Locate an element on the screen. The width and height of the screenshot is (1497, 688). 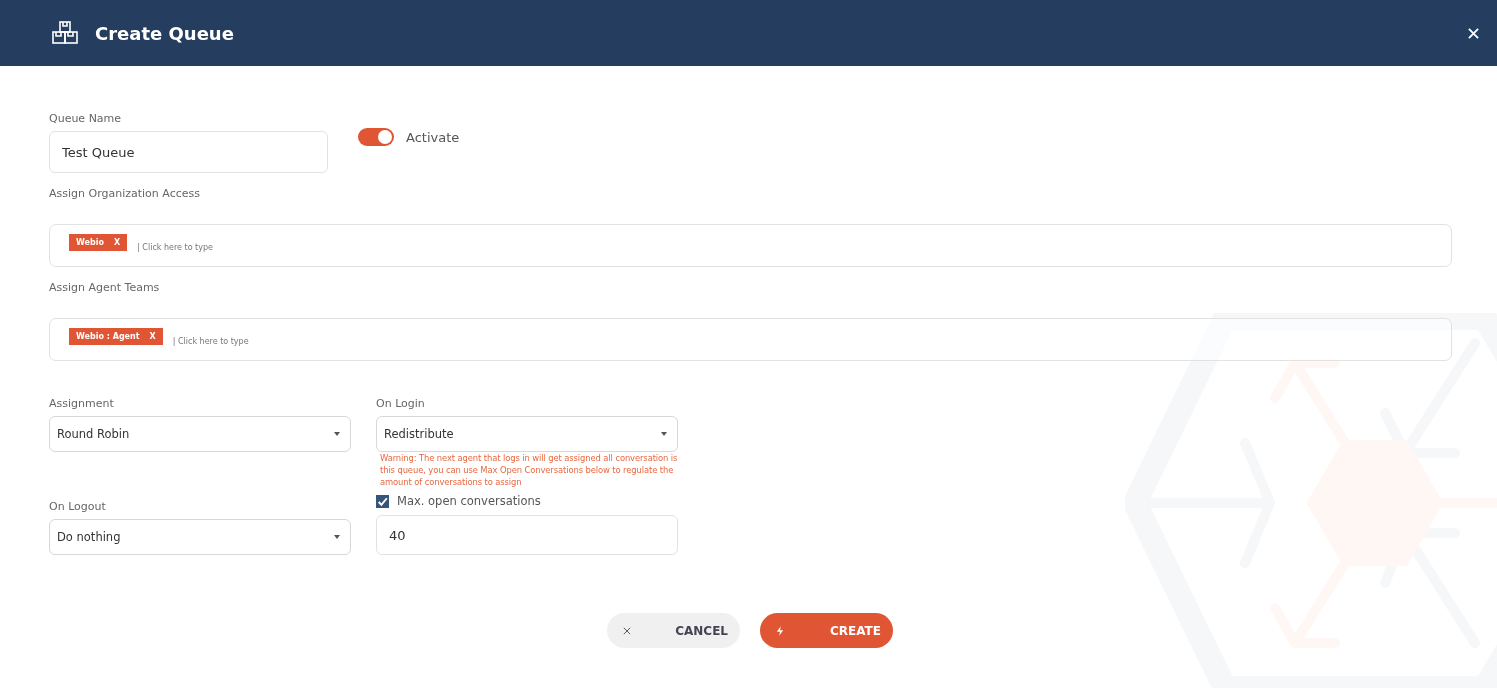
toggle-label: Activate is located at coordinates (433, 137).